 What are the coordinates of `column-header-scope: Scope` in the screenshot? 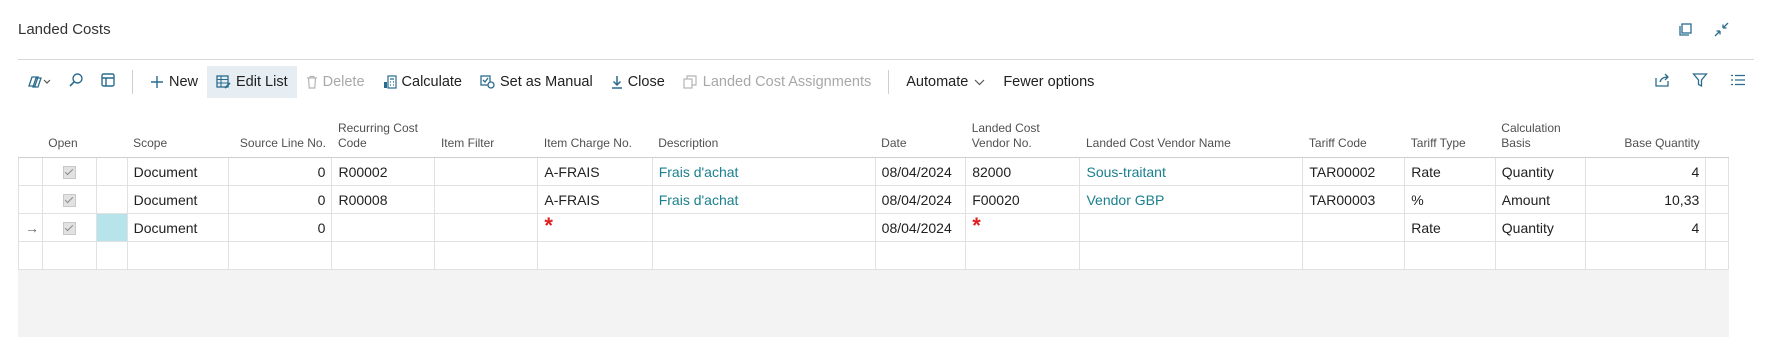 It's located at (178, 130).